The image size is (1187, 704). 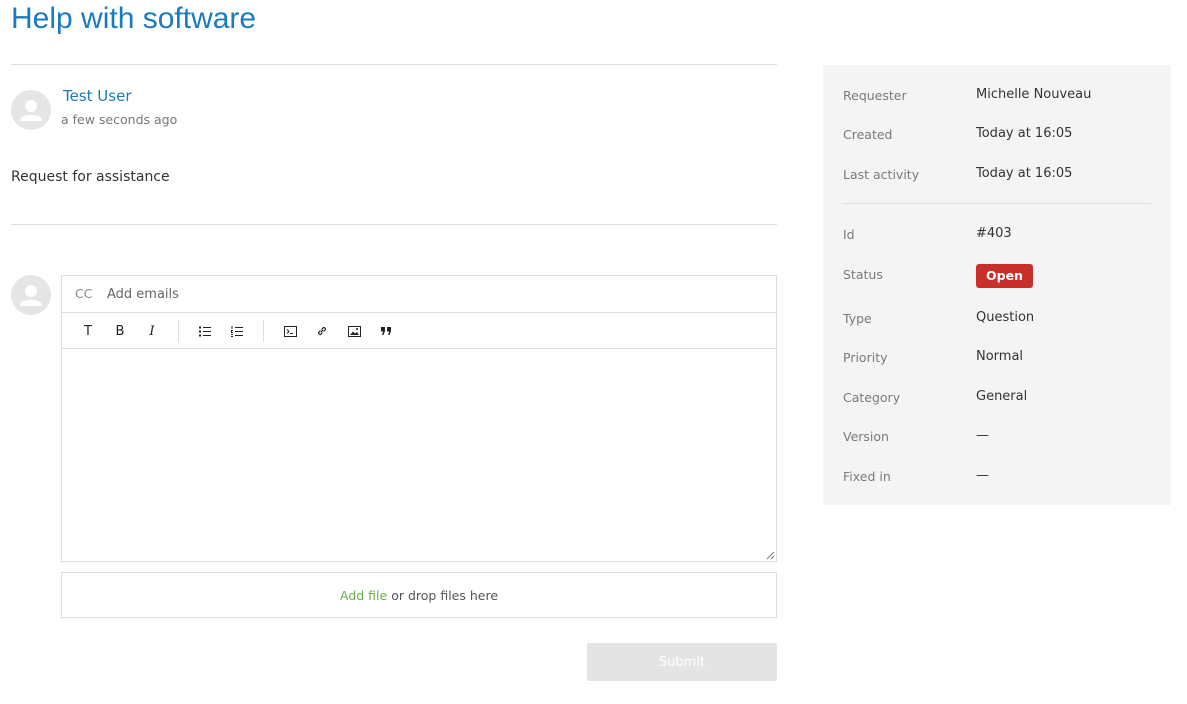 I want to click on link-icon, so click(x=322, y=331).